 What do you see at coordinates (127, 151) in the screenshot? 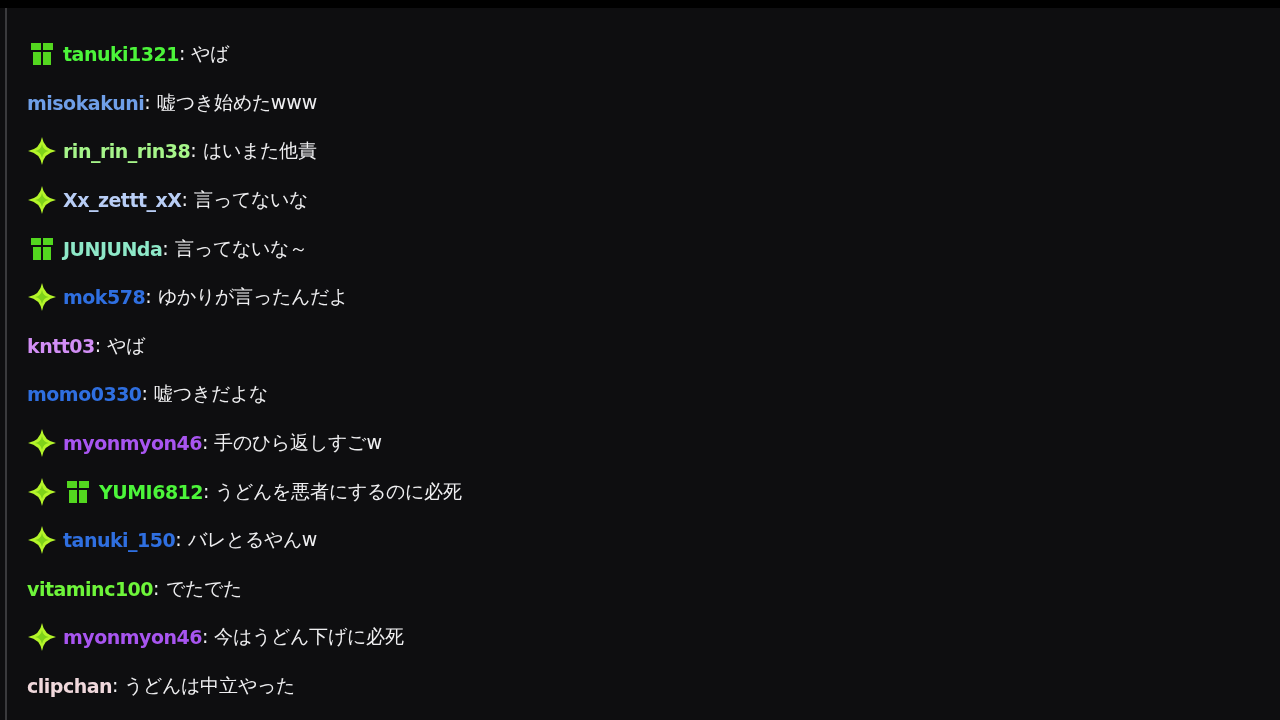
I see `username: rin_rin_rin38` at bounding box center [127, 151].